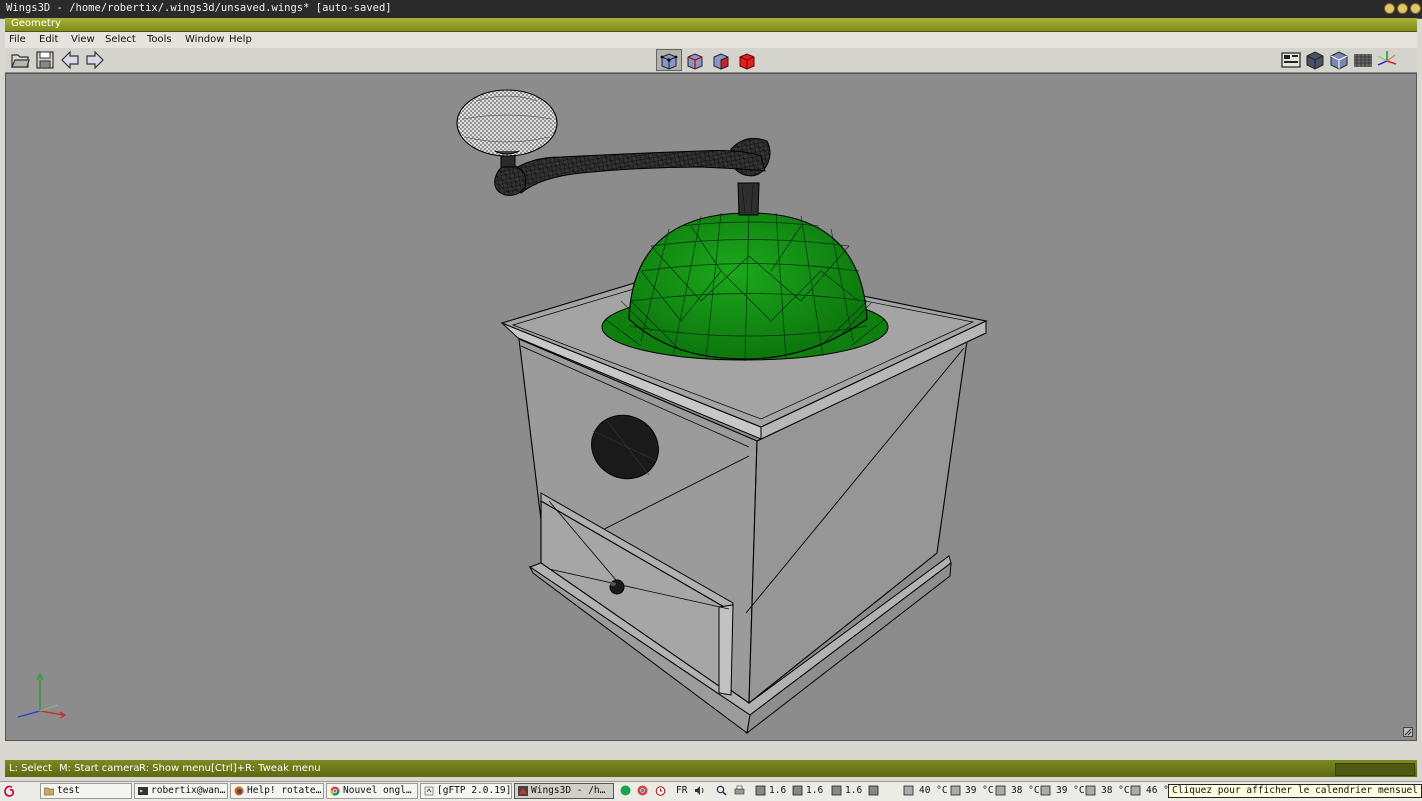  What do you see at coordinates (30, 768) in the screenshot?
I see `hint-select: L: Select` at bounding box center [30, 768].